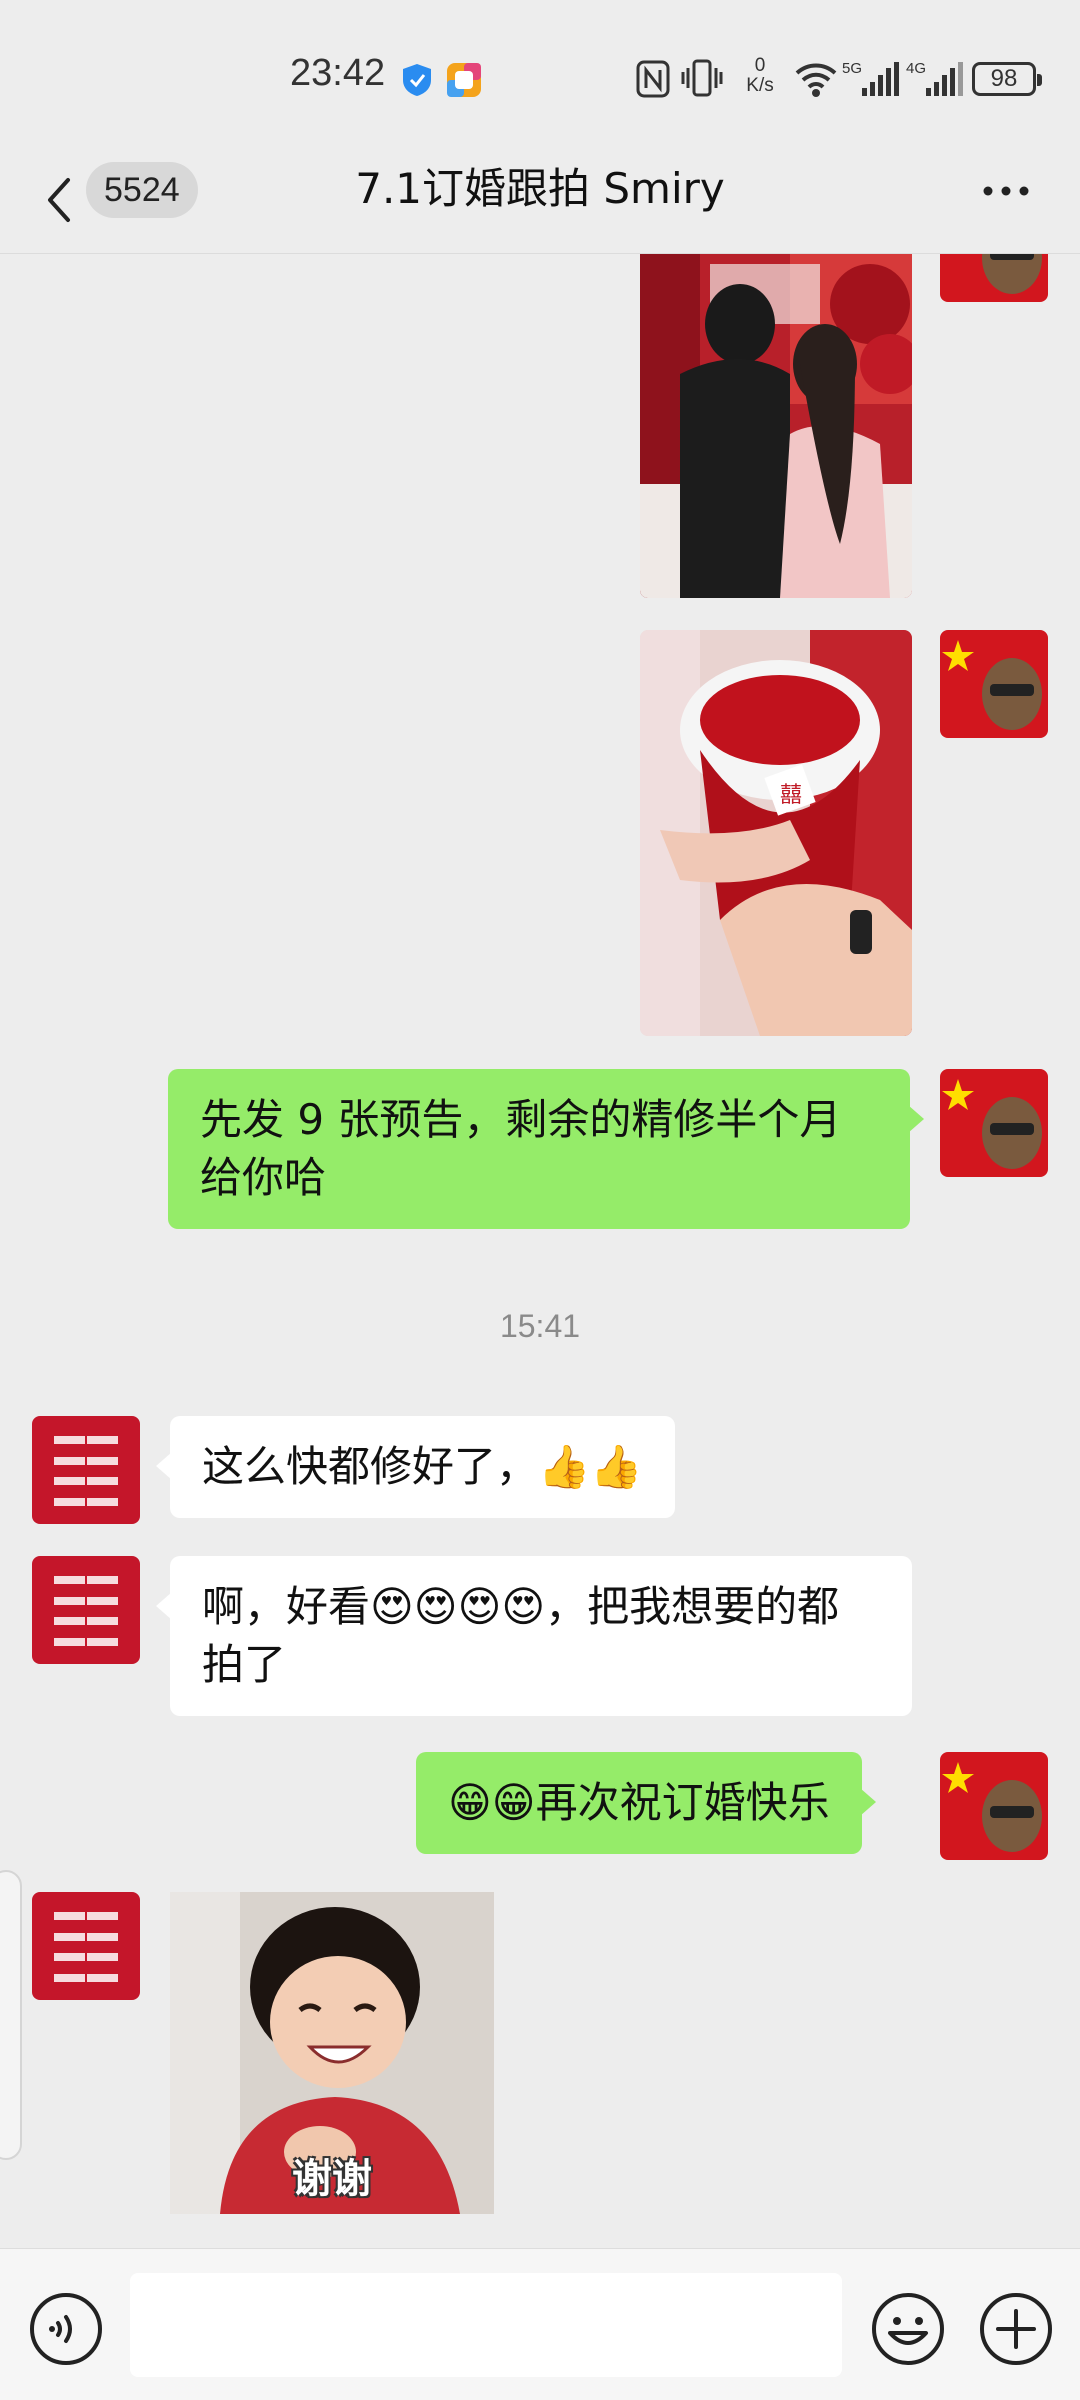  Describe the element at coordinates (1016, 2329) in the screenshot. I see `more-functions-plus-icon` at that location.